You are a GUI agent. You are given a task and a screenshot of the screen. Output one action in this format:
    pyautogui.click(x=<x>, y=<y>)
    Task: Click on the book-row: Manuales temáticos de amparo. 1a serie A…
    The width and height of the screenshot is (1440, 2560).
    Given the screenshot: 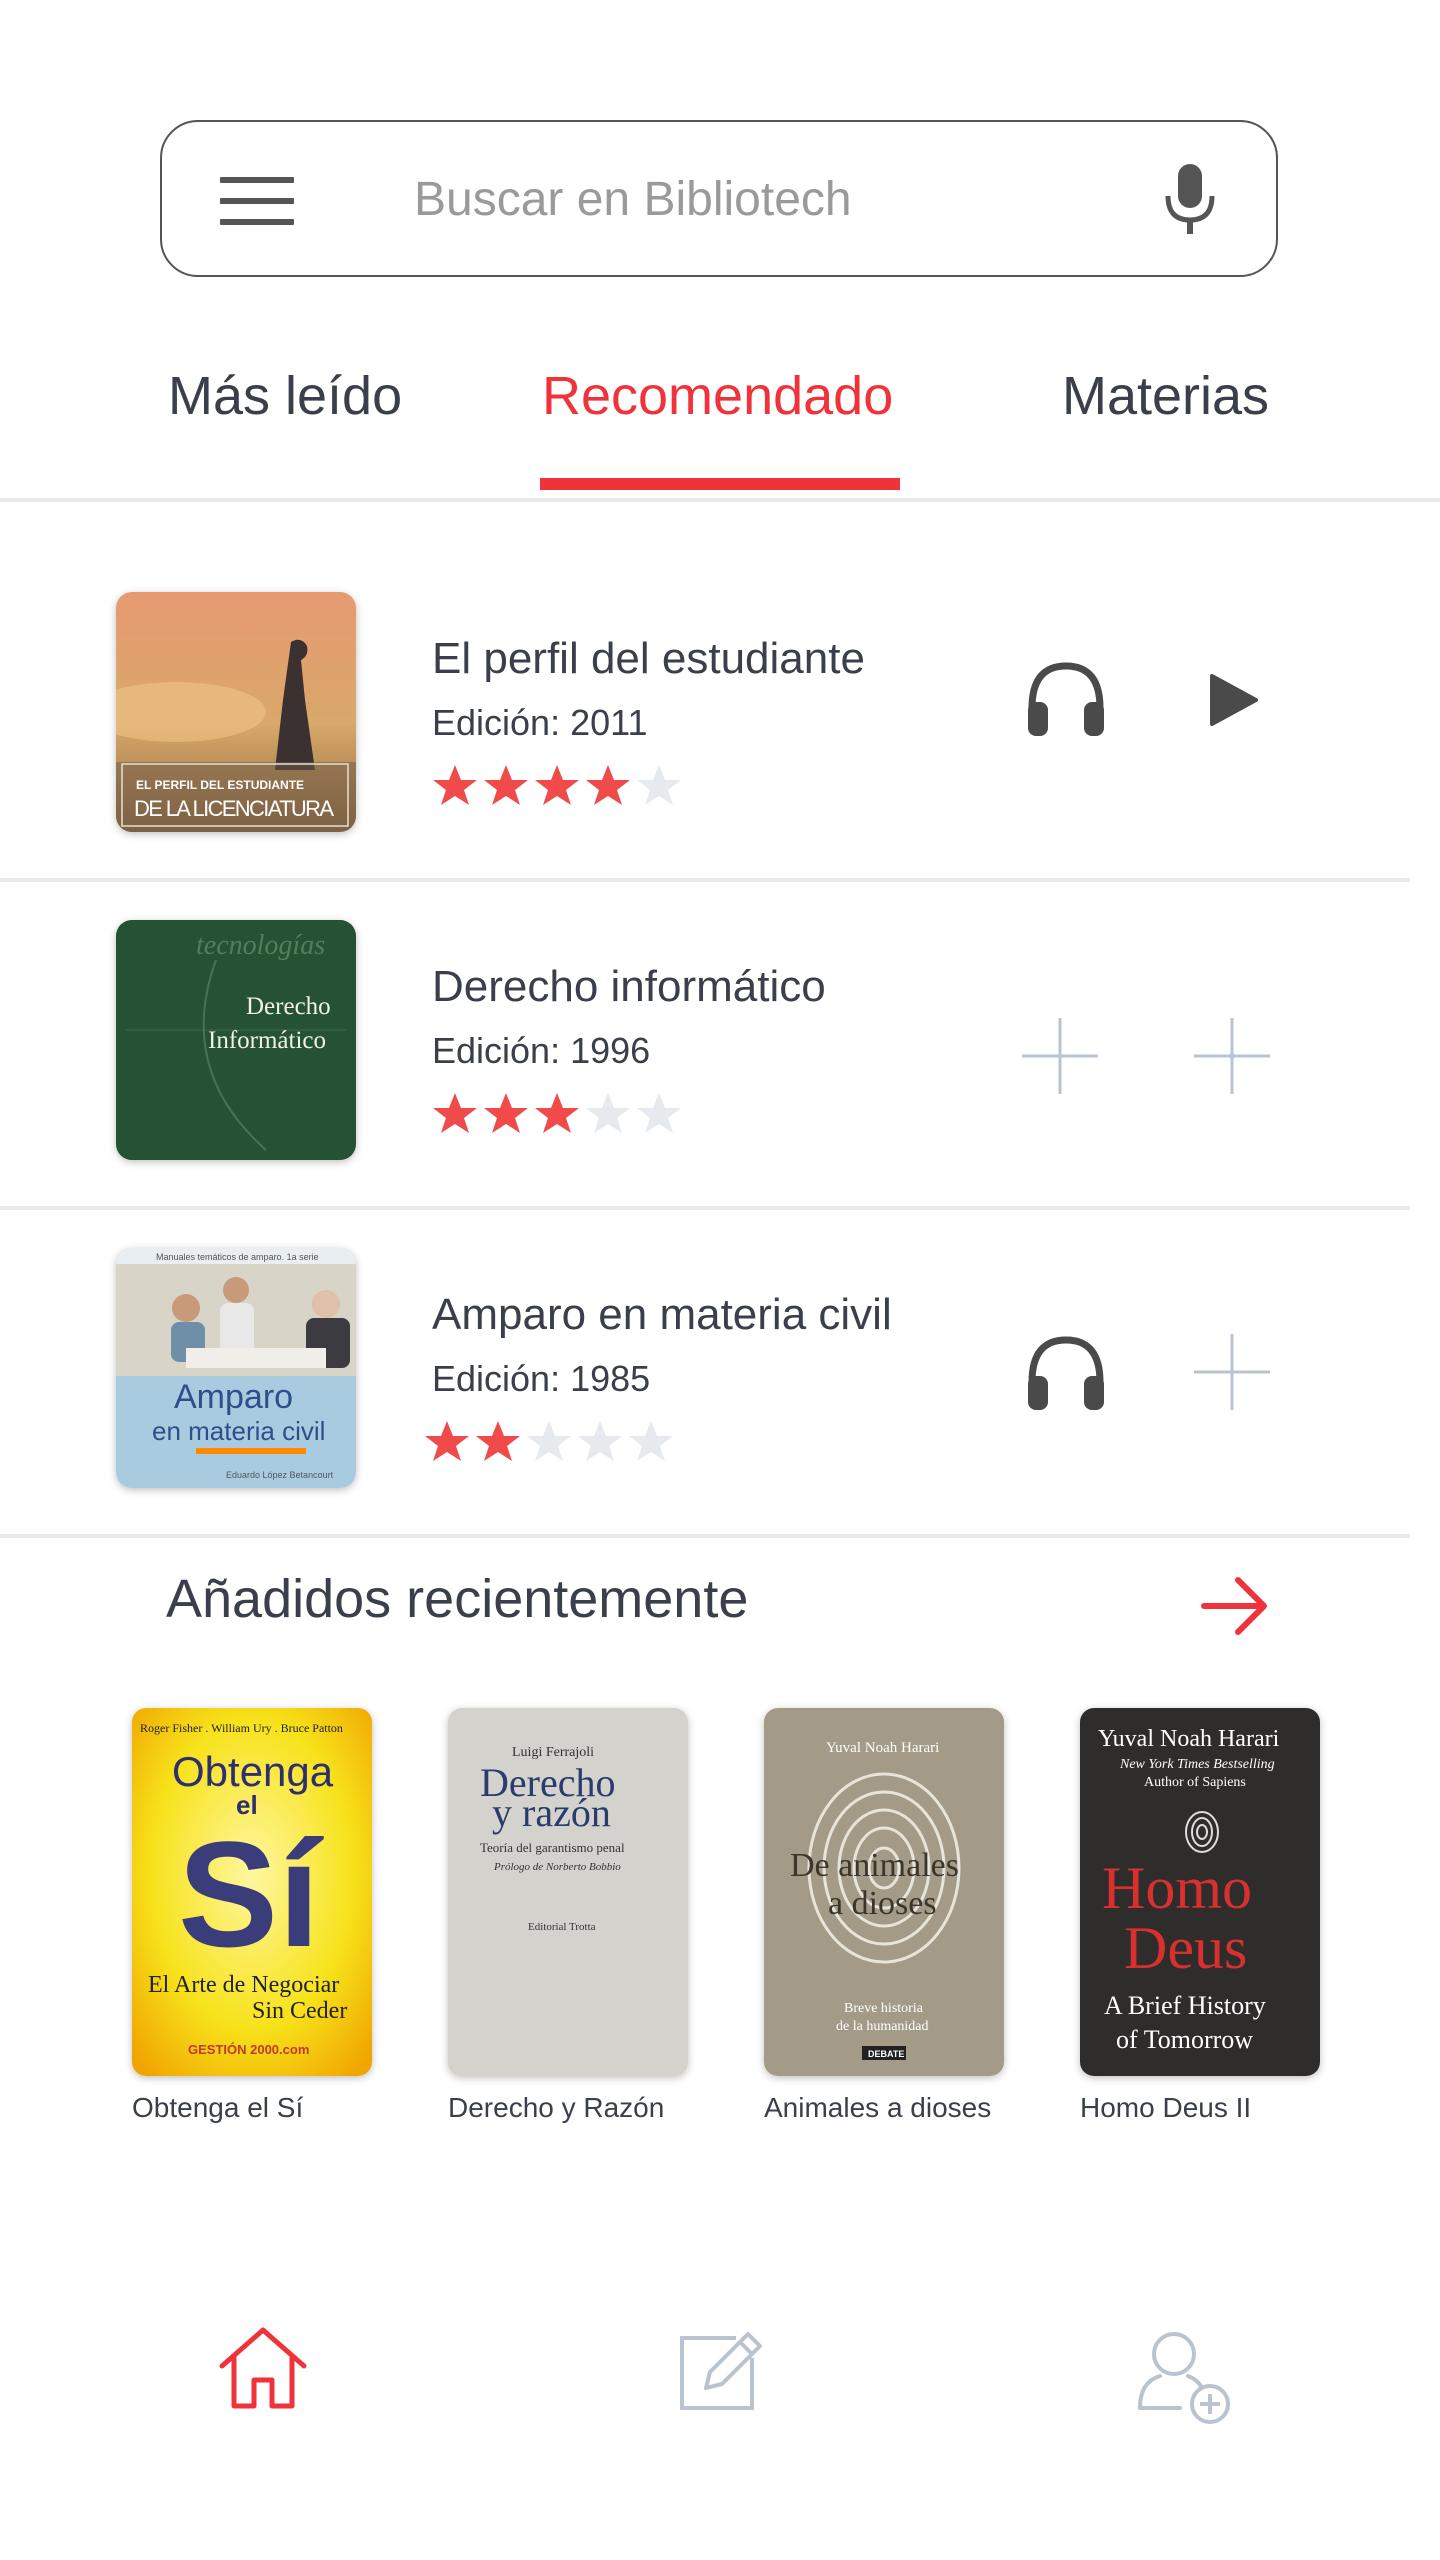 What is the action you would take?
    pyautogui.click(x=705, y=1412)
    